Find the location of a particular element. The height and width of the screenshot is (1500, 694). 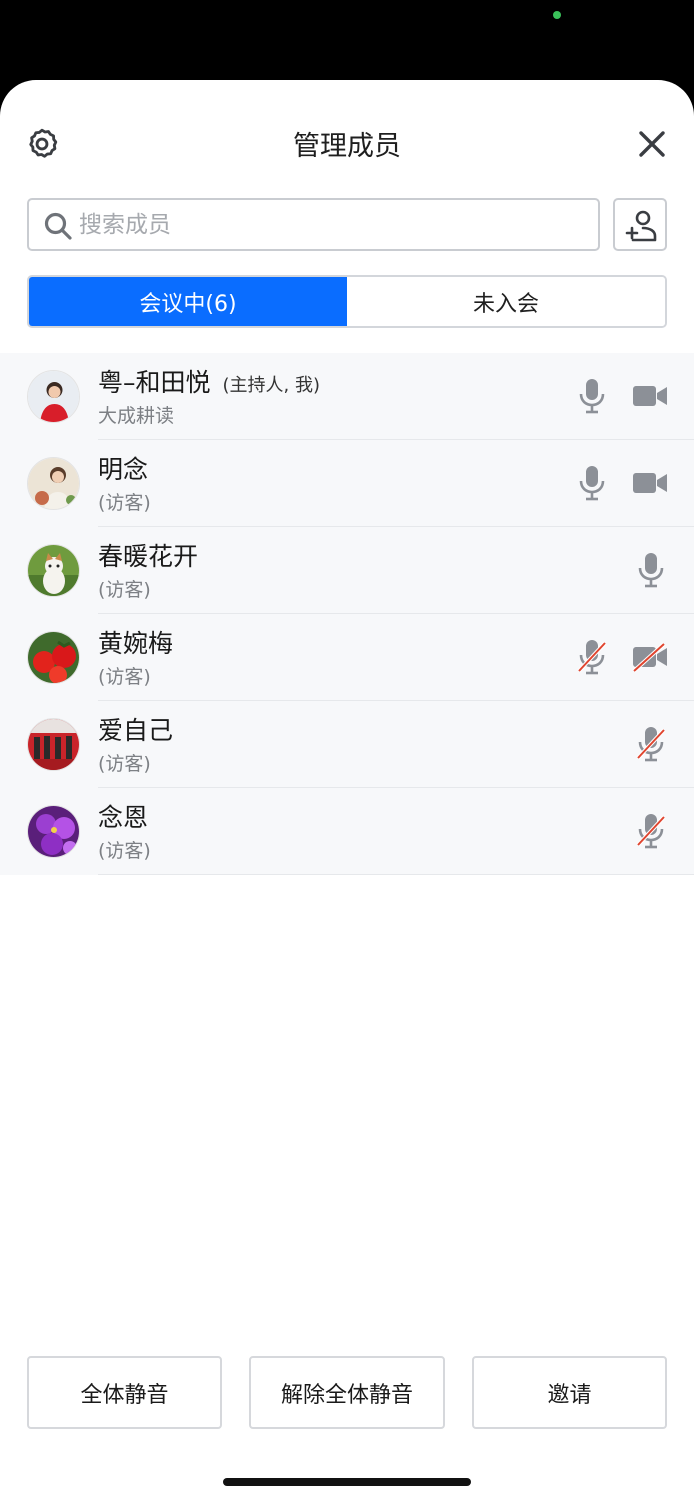

unmute-all-button: 解除全体静音 is located at coordinates (347, 1392).